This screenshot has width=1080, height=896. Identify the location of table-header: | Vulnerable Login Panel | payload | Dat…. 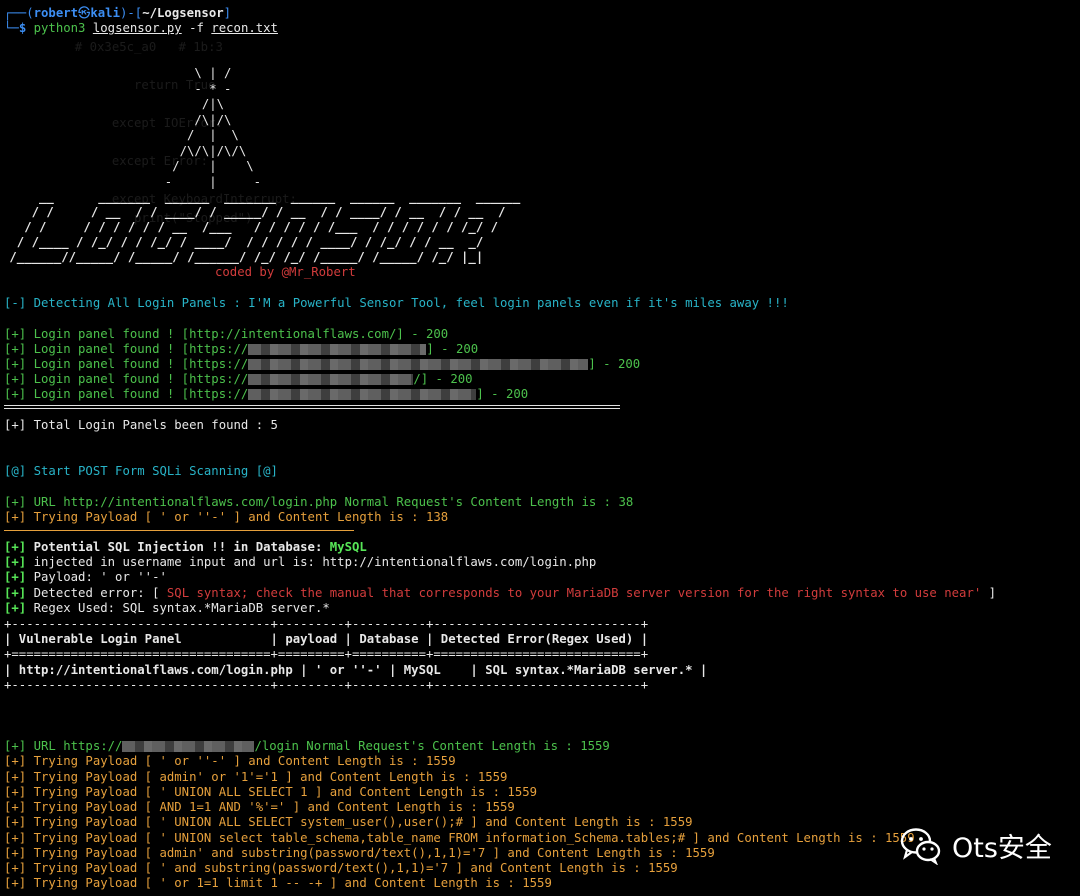
(326, 639).